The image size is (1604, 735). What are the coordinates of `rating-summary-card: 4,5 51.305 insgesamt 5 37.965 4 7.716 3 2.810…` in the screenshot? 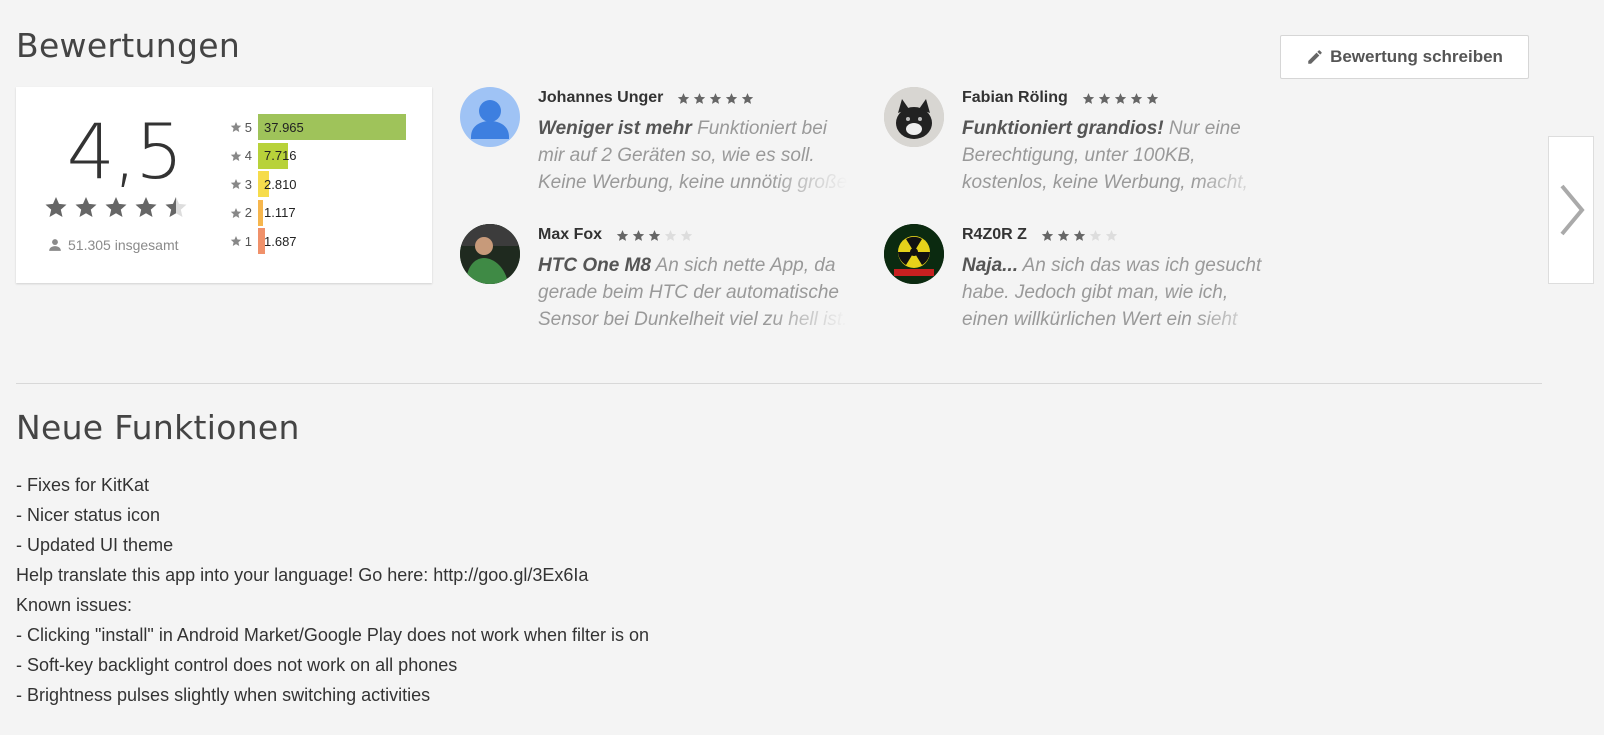 It's located at (224, 185).